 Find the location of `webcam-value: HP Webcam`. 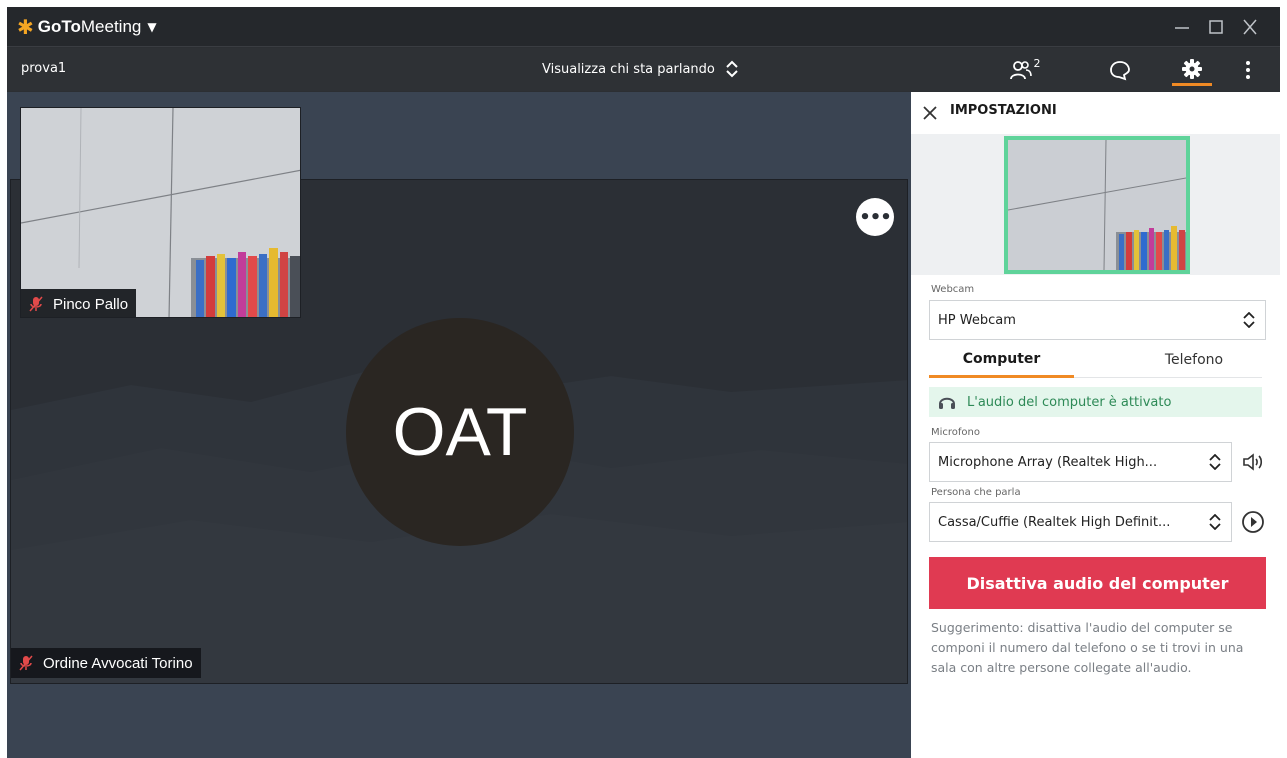

webcam-value: HP Webcam is located at coordinates (977, 320).